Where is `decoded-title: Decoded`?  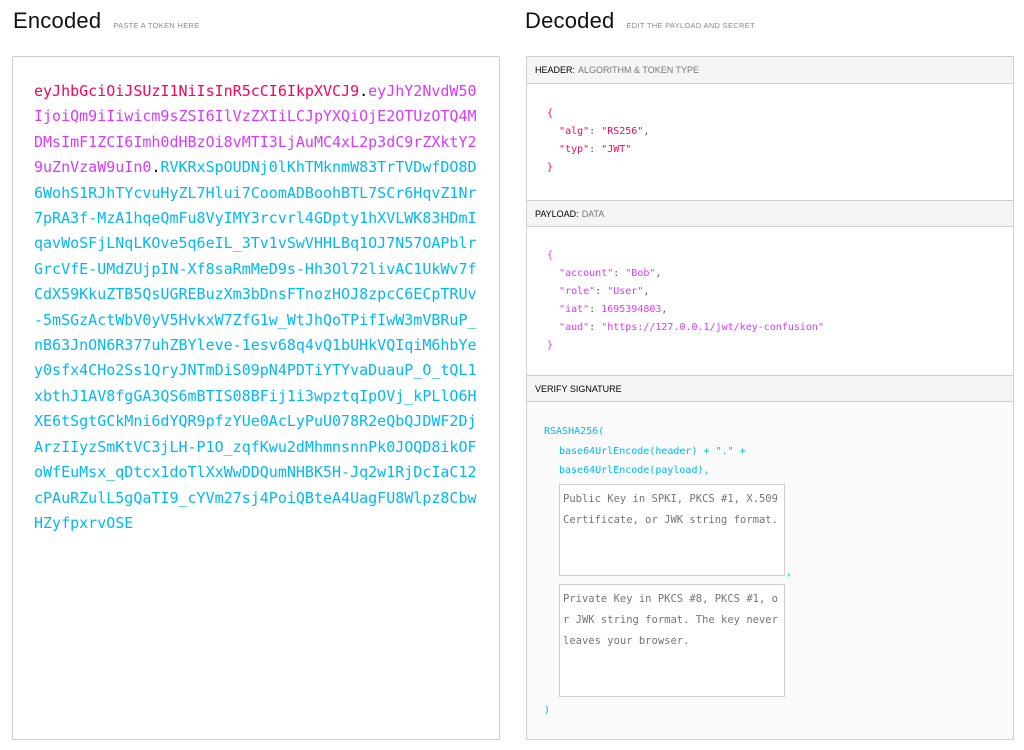 decoded-title: Decoded is located at coordinates (570, 20).